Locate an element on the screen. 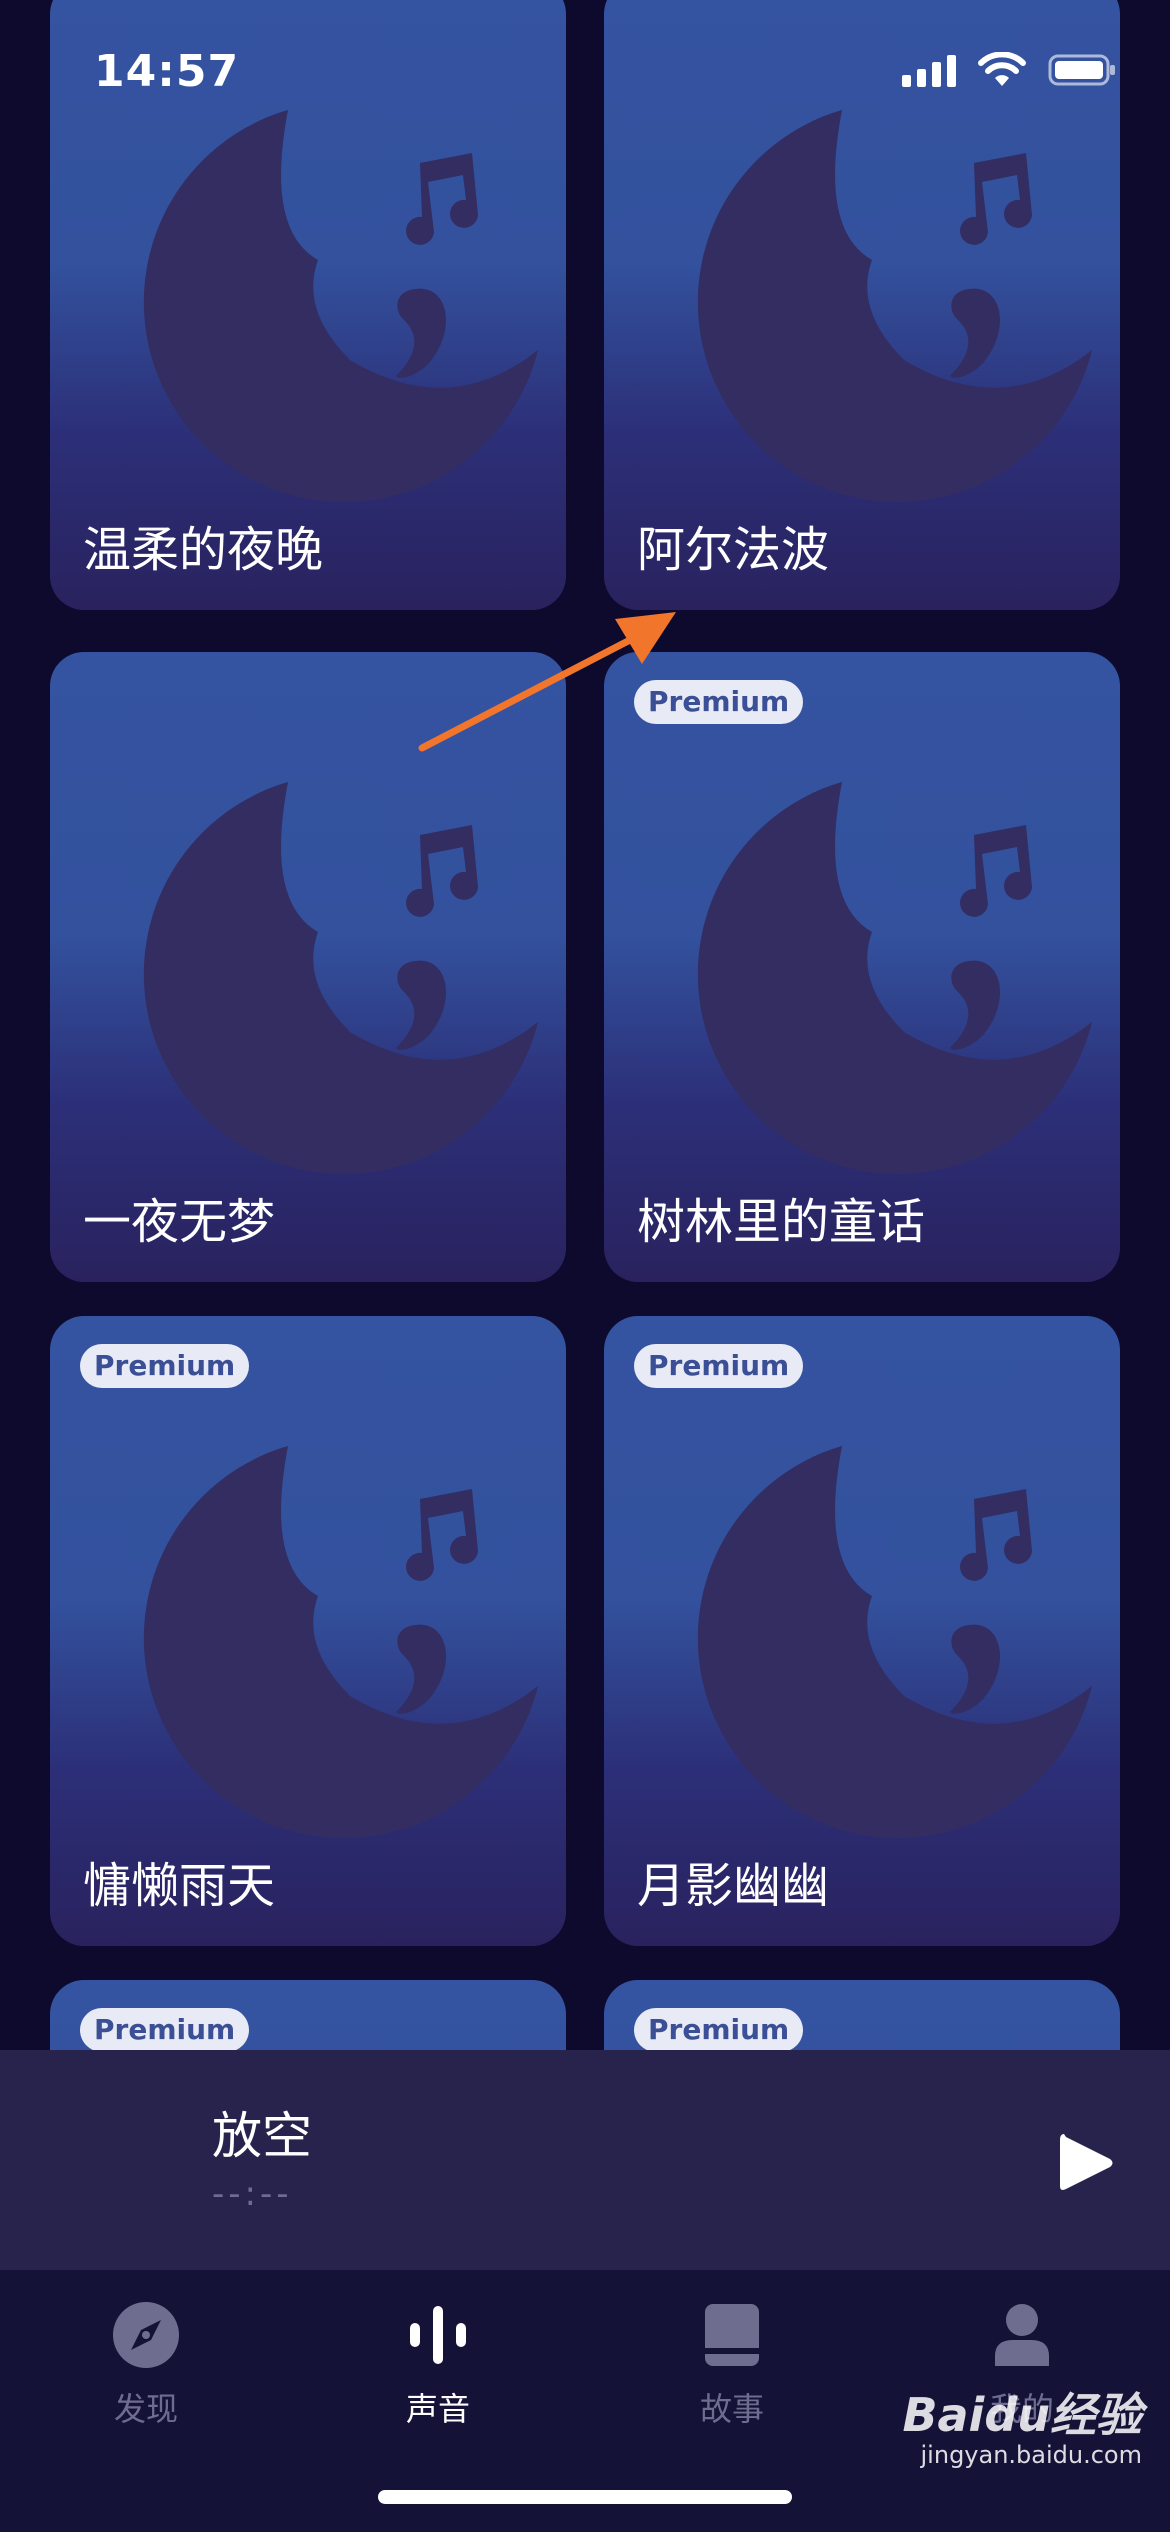 The width and height of the screenshot is (1170, 2532). tab-sound: 声音 is located at coordinates (438, 2370).